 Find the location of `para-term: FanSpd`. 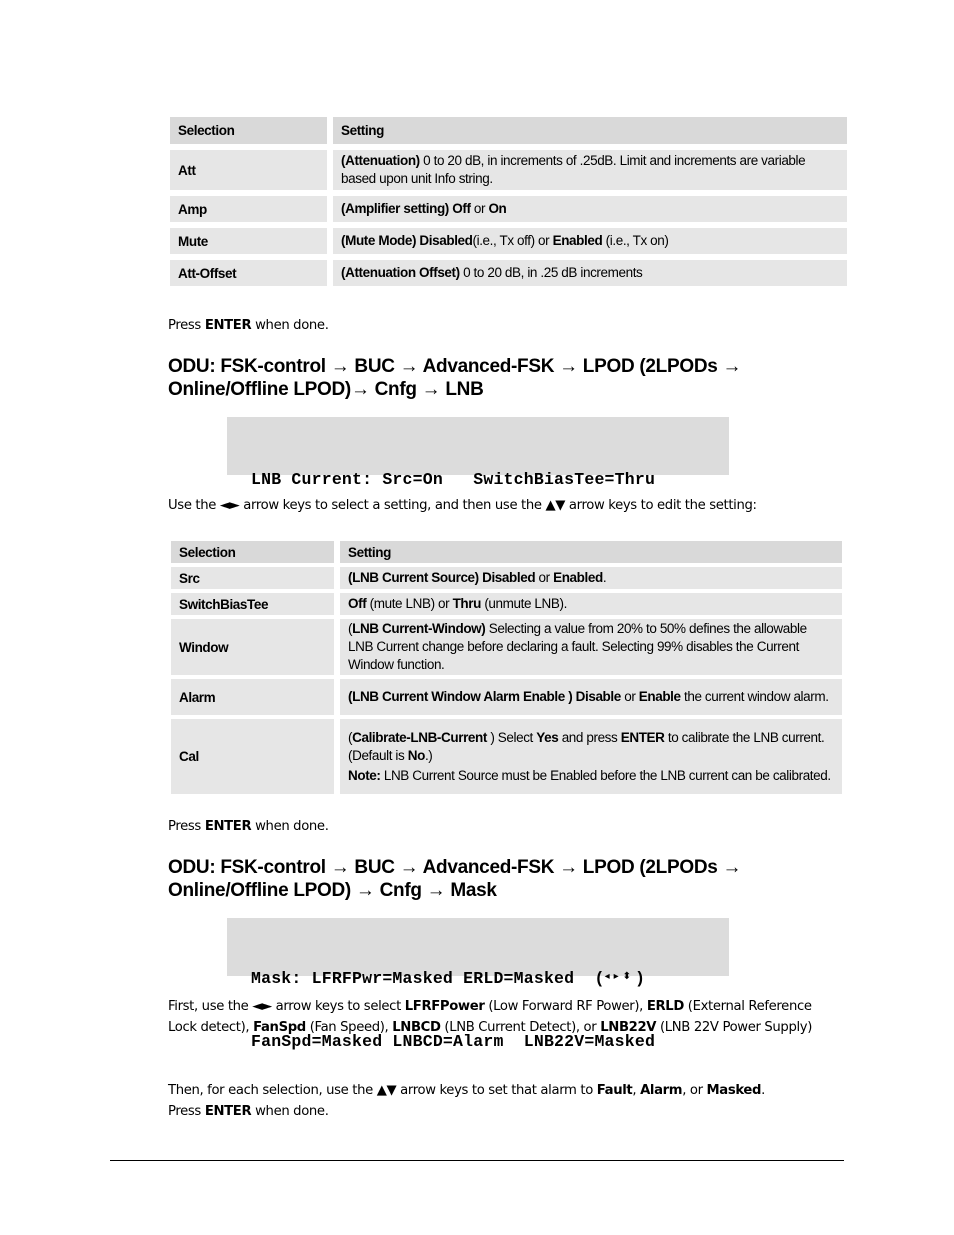

para-term: FanSpd is located at coordinates (279, 1027).